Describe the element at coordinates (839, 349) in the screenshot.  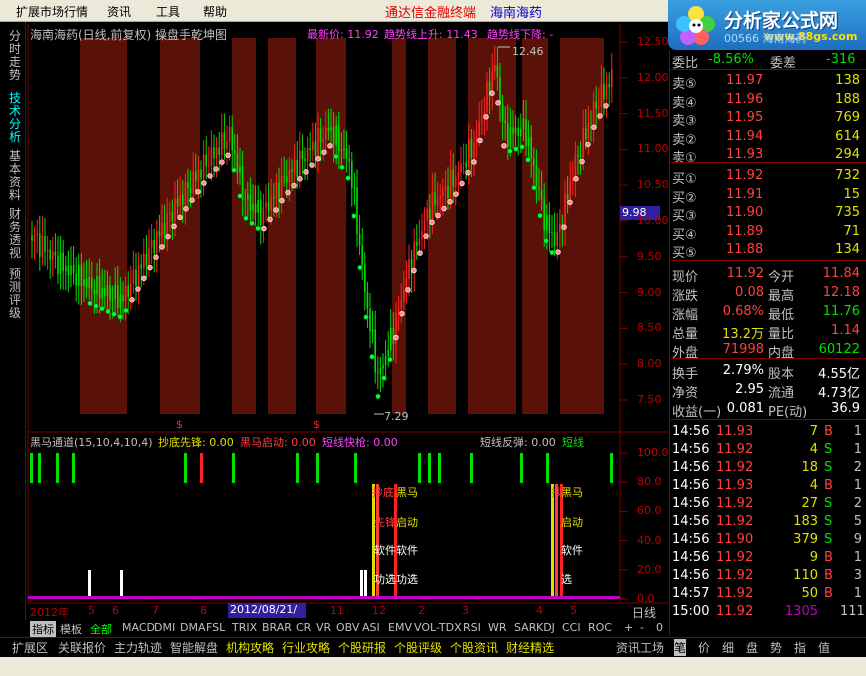
I see `stat-value: 60122` at that location.